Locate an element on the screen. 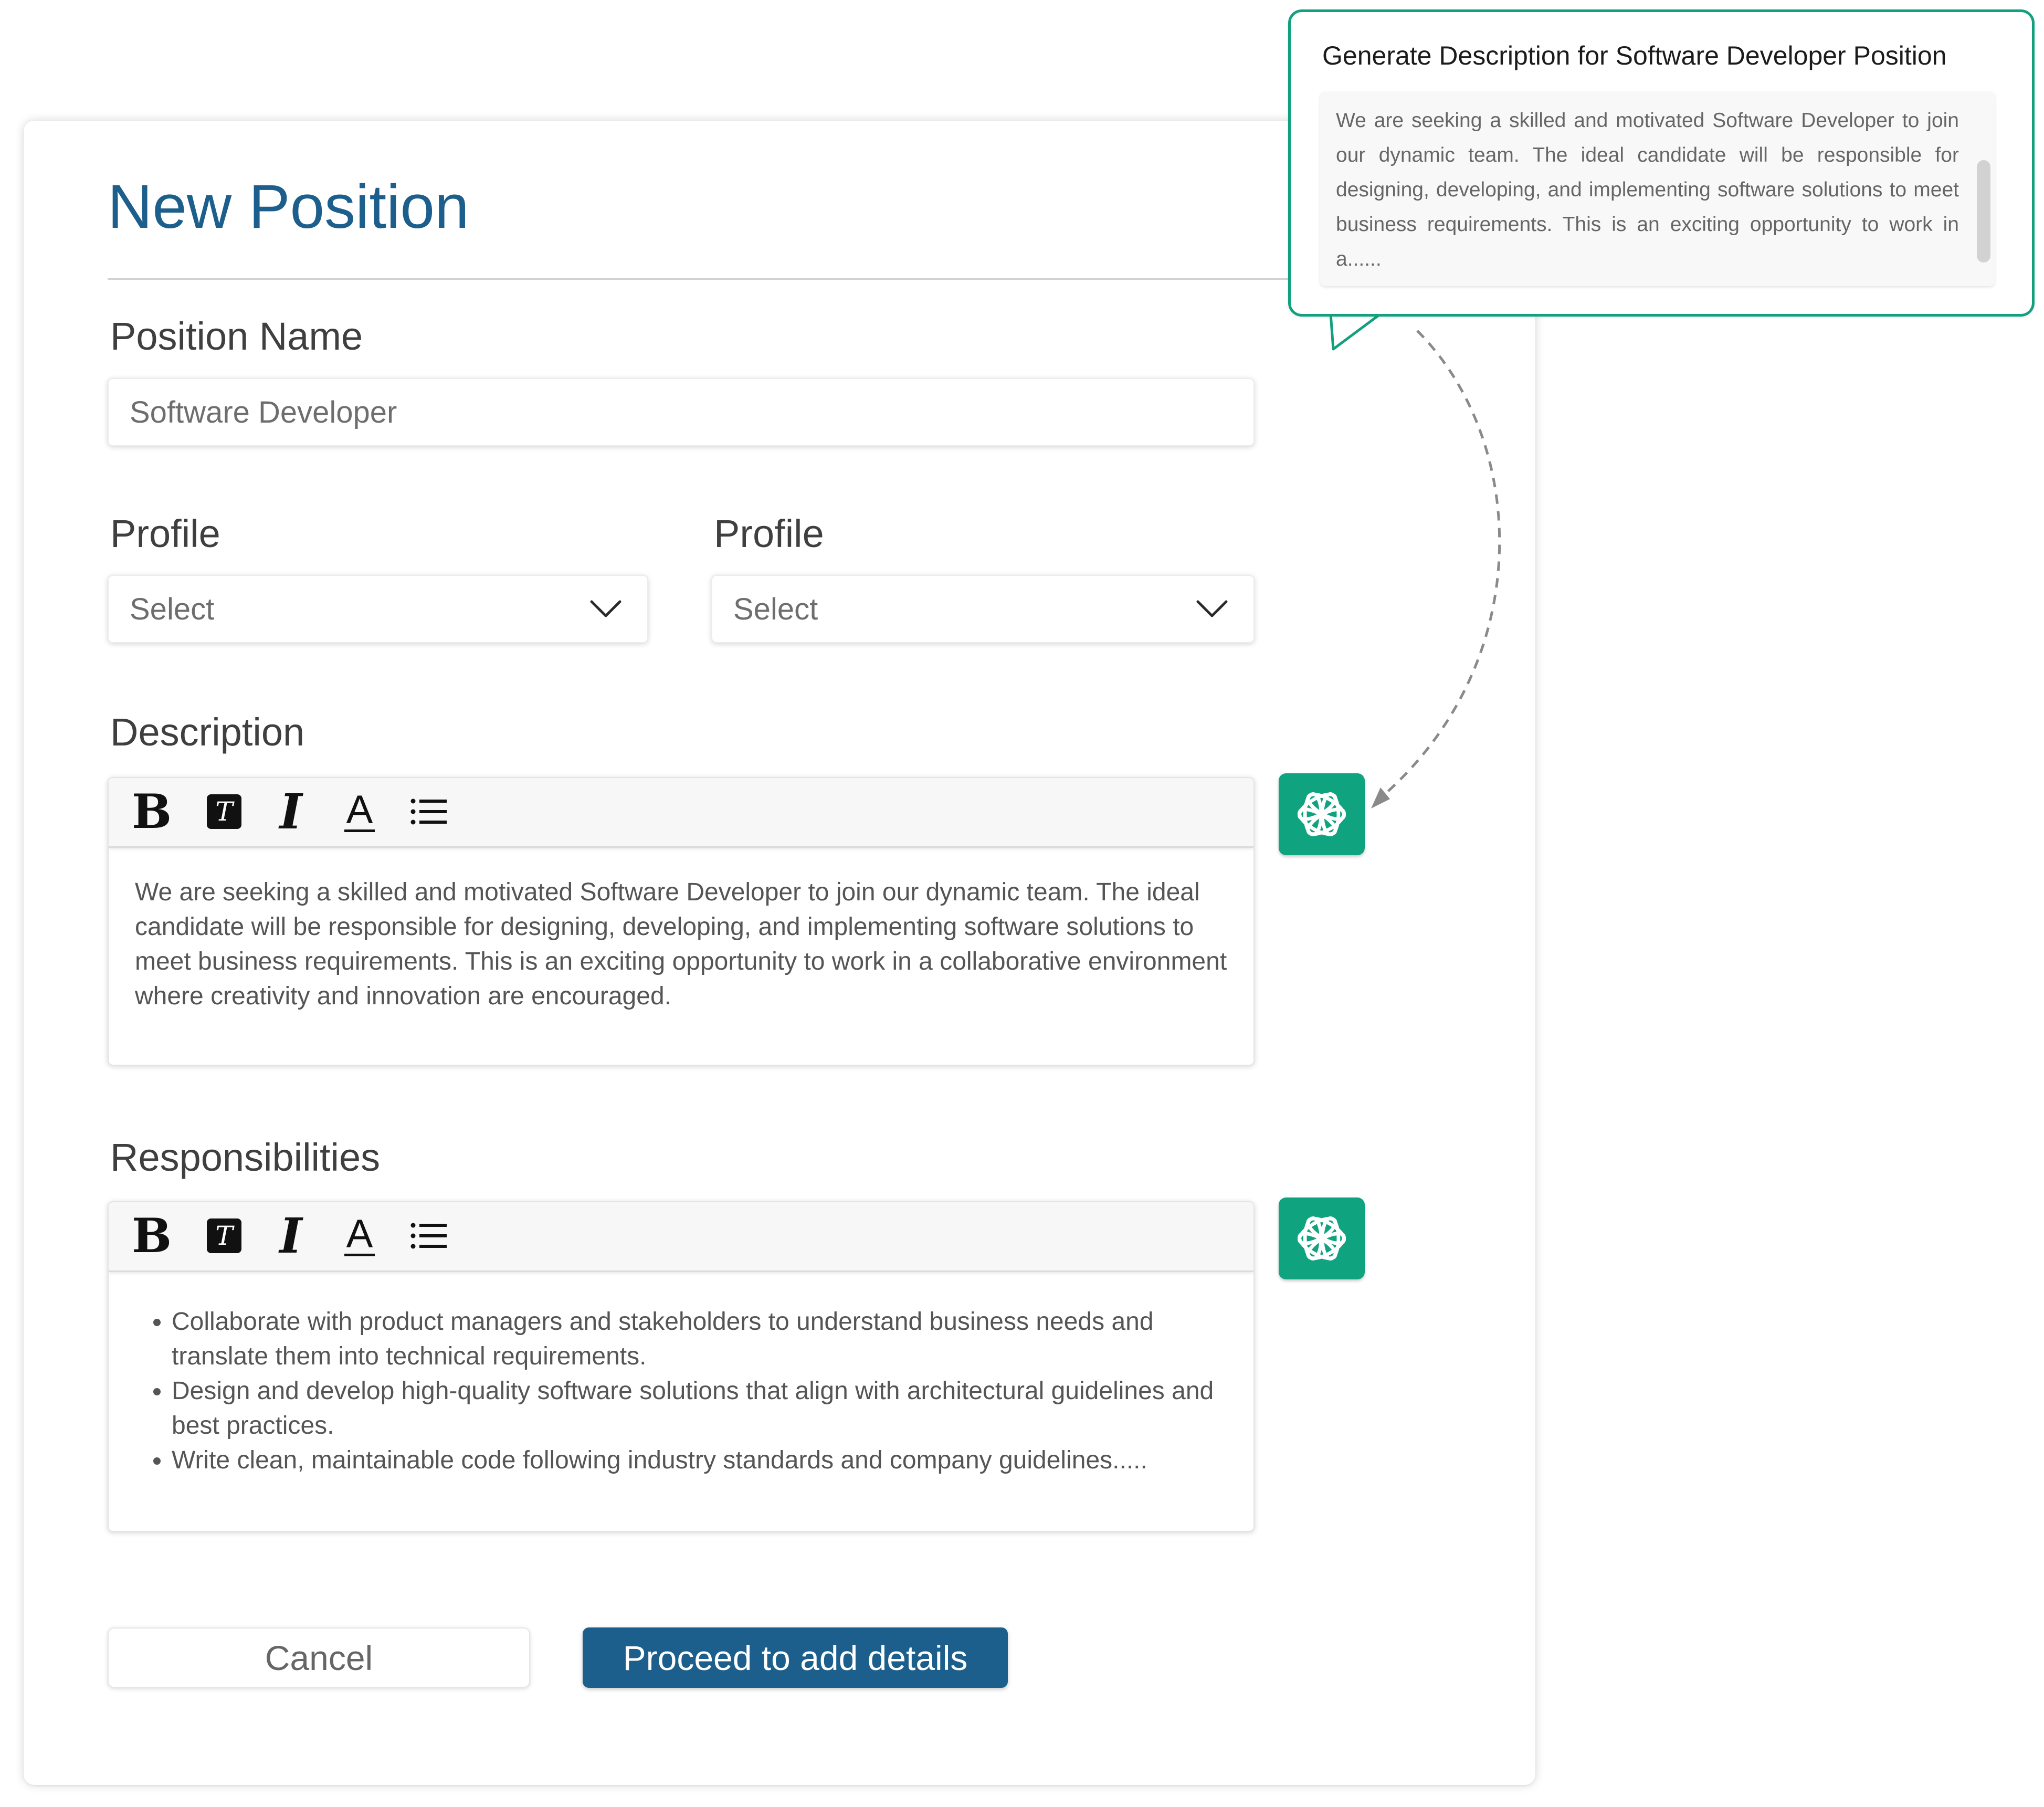 The width and height of the screenshot is (2044, 1807). popup-scrollbar is located at coordinates (1983, 211).